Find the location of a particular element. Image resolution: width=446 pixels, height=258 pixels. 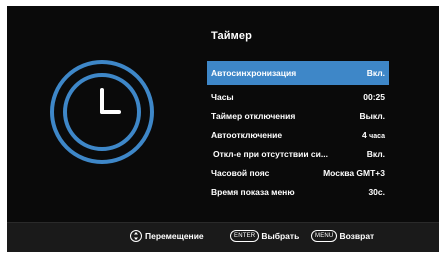

hint-navigate-label: Перемещение is located at coordinates (174, 236).